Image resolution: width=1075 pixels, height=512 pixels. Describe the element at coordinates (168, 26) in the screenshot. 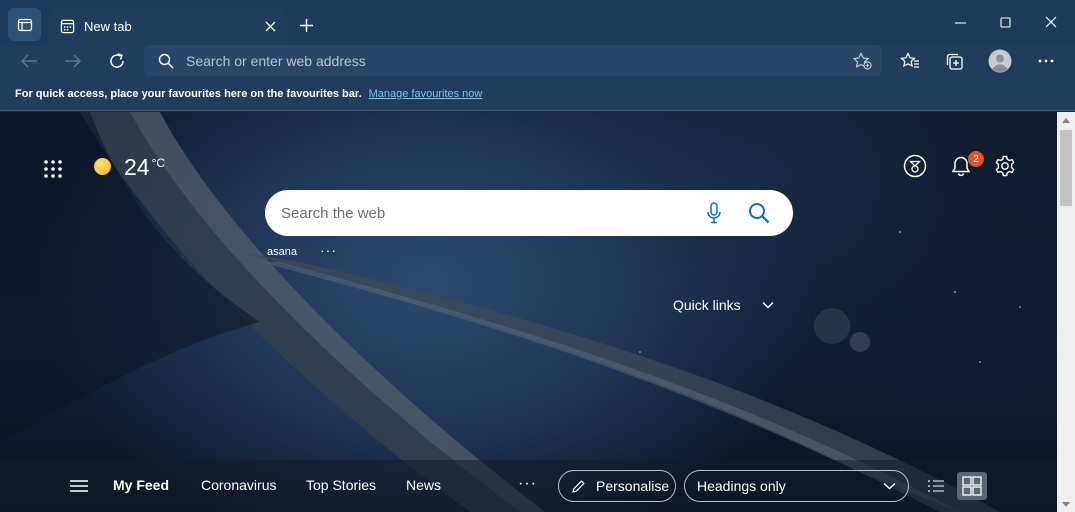

I see `tab-new-tab: New tab` at that location.